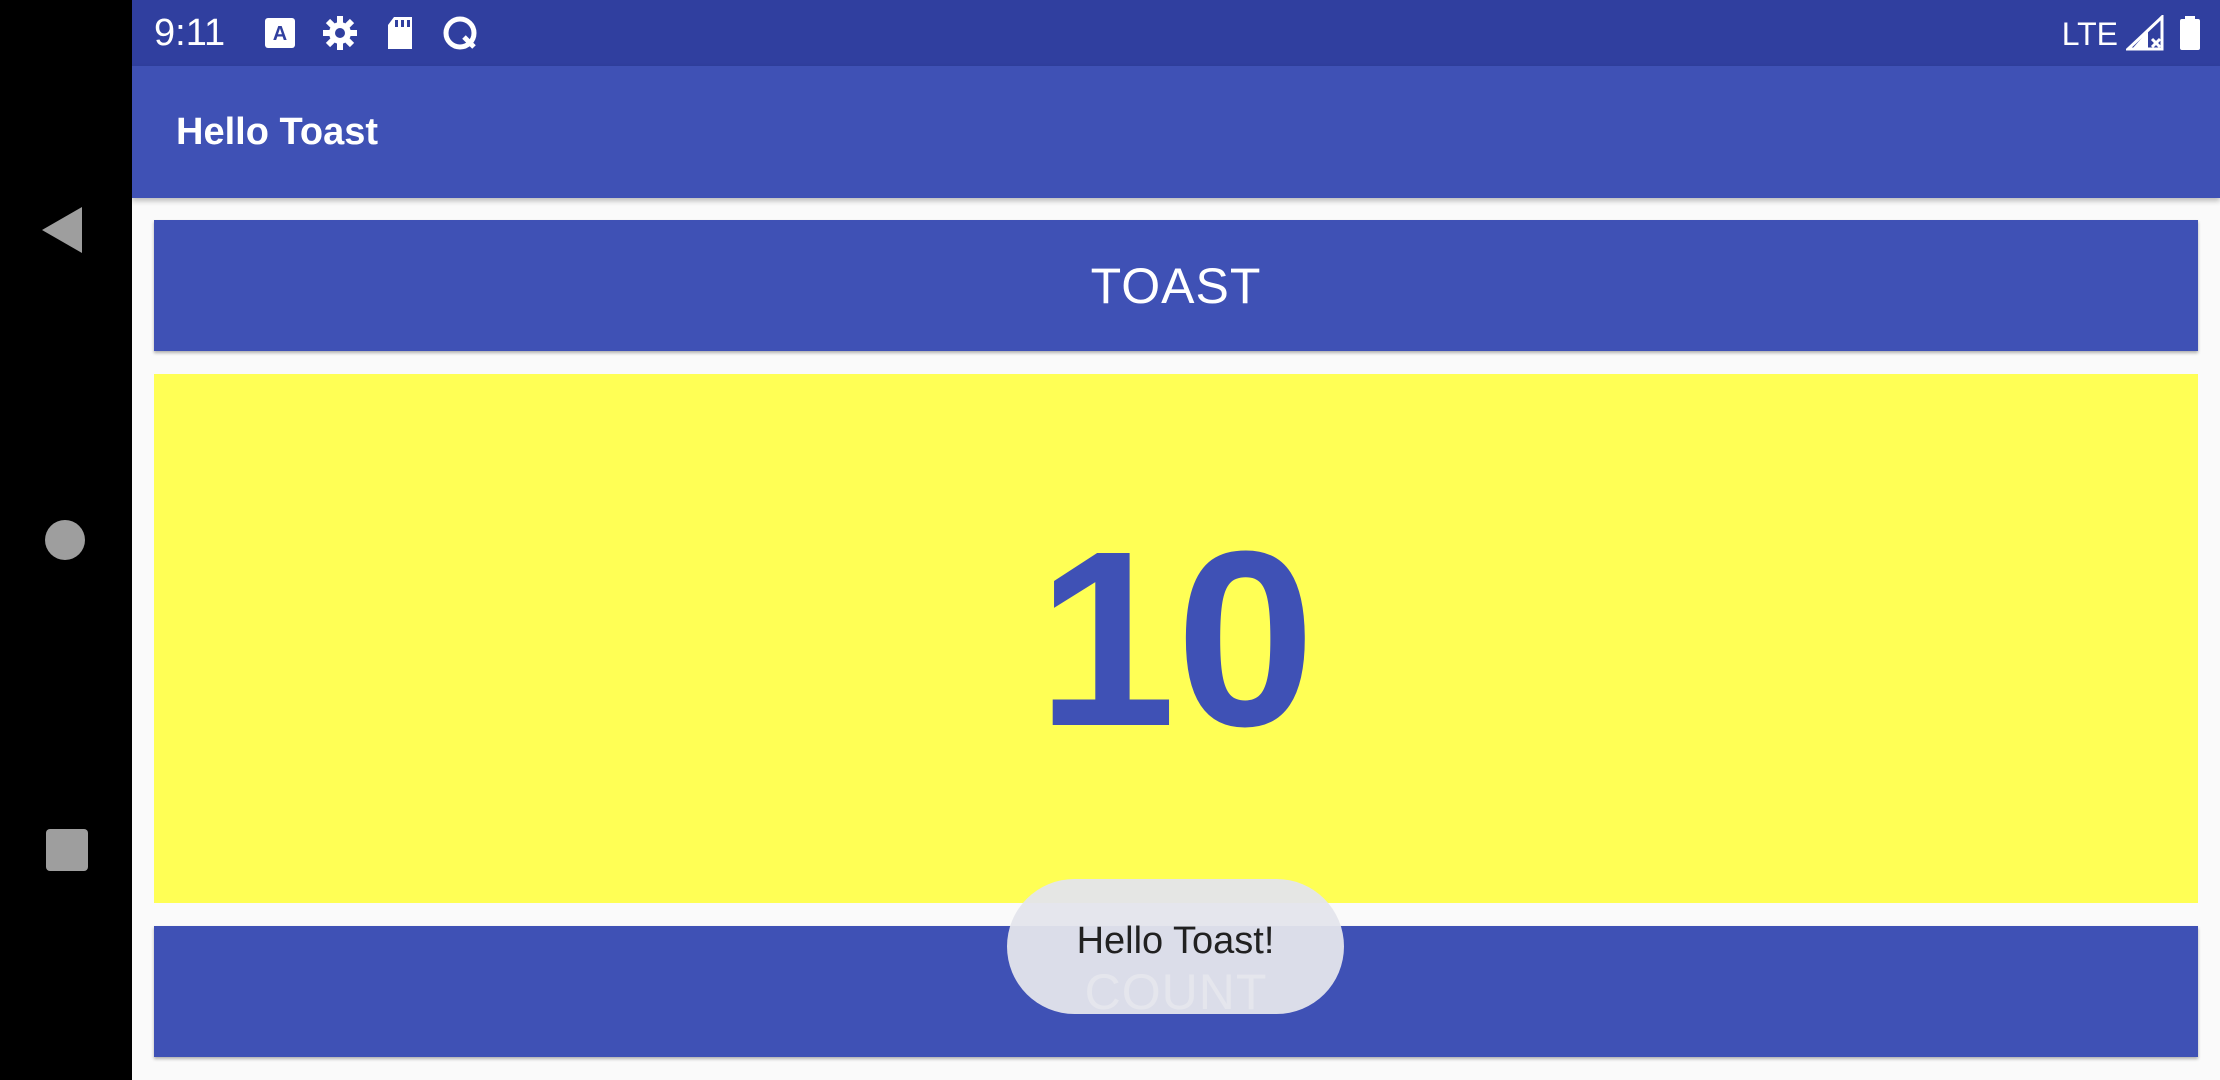 This screenshot has height=1080, width=2220. I want to click on app-bar: Hello Toast, so click(1176, 132).